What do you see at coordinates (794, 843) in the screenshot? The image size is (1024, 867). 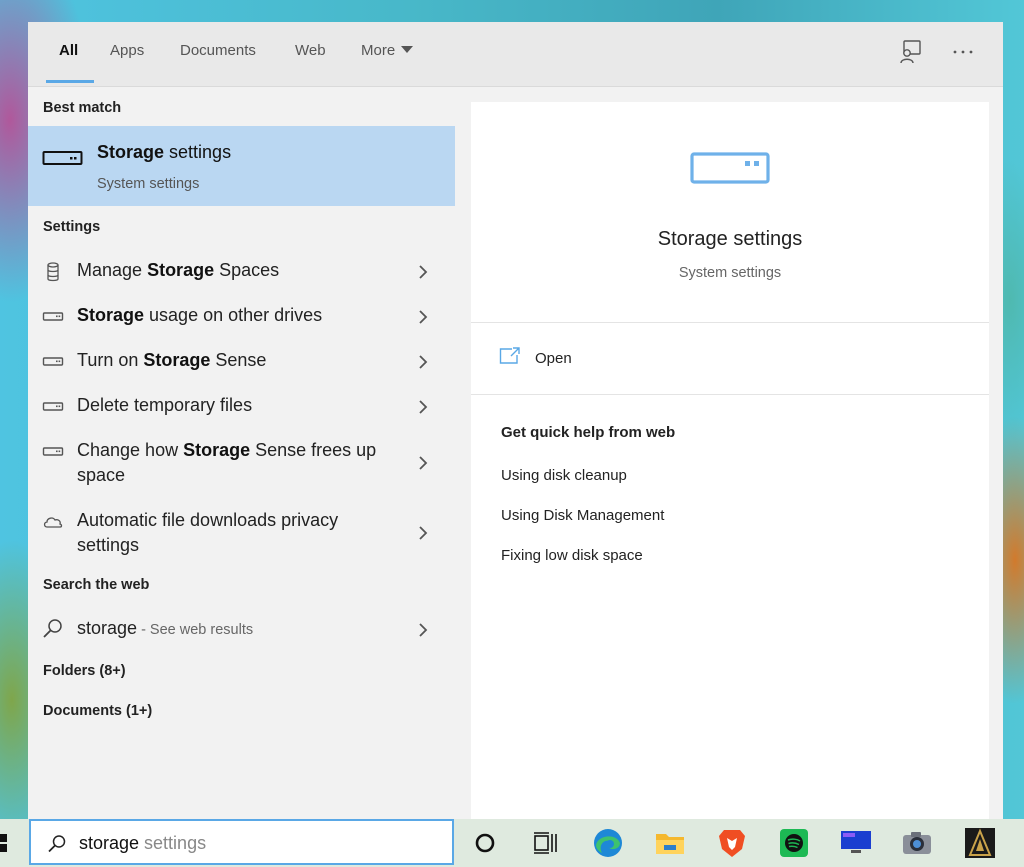 I see `spotify-icon` at bounding box center [794, 843].